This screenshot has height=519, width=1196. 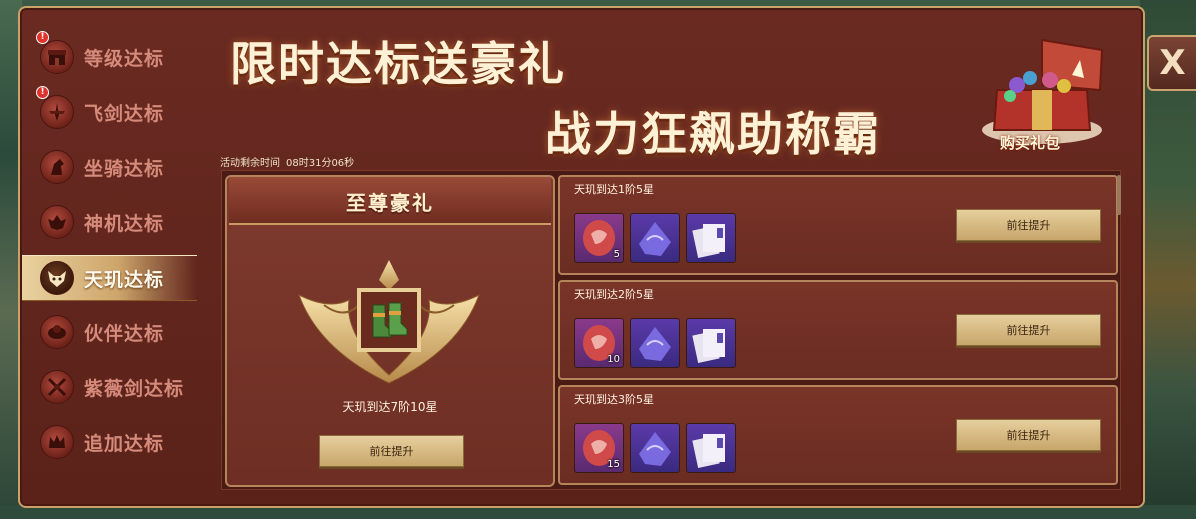 I want to click on flying-sword-icon, so click(x=57, y=112).